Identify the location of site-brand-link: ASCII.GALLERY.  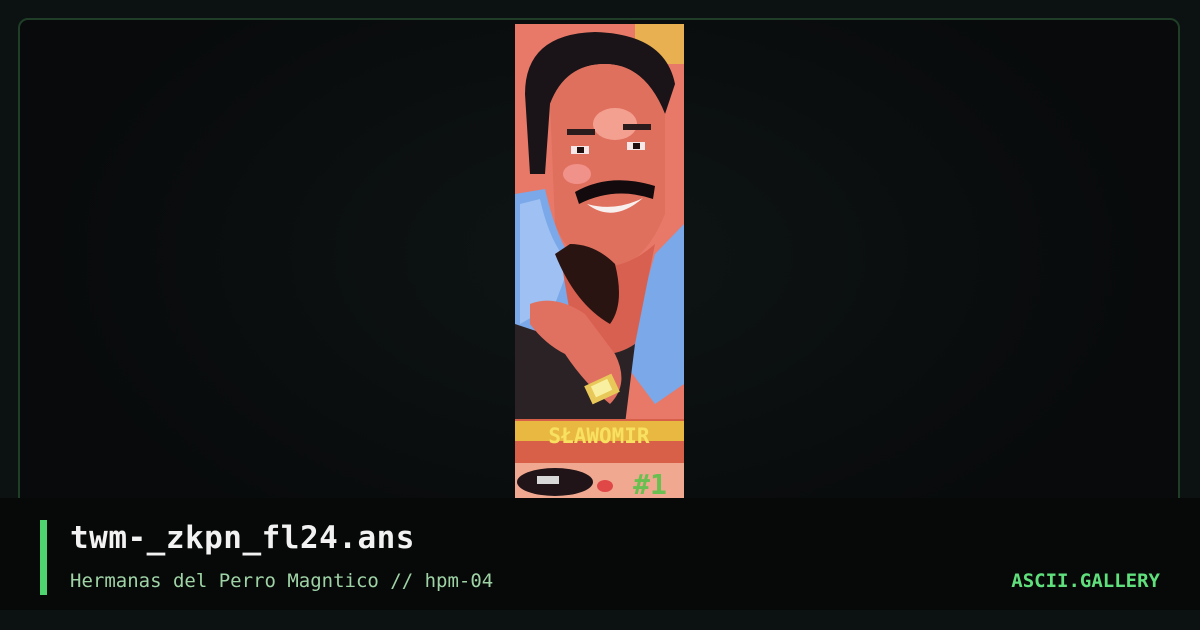
(1085, 581).